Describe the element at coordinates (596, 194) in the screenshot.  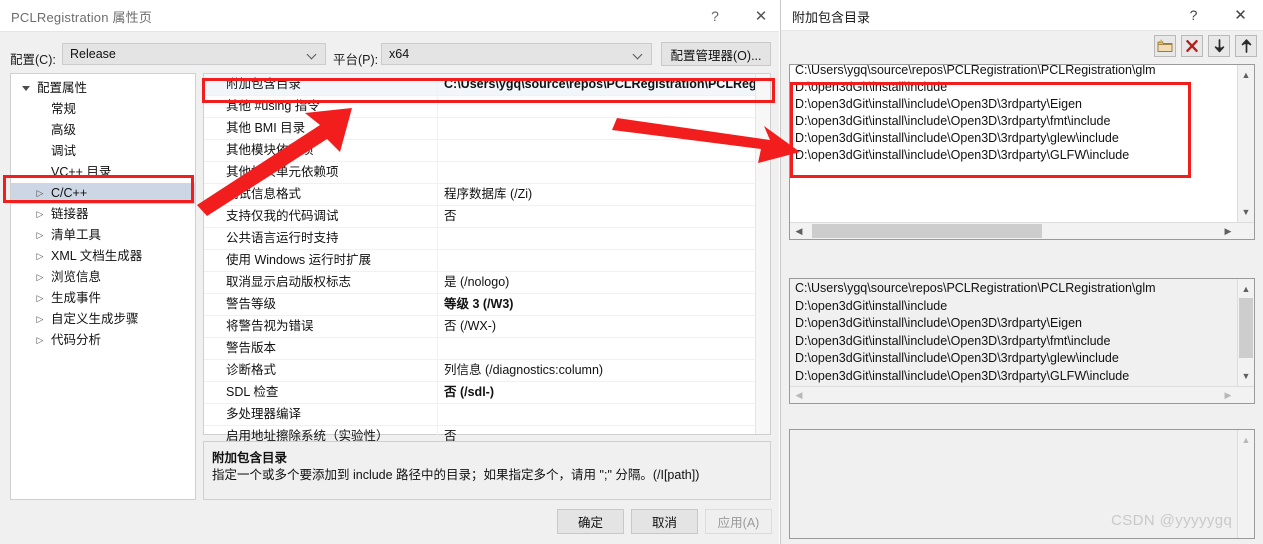
I see `property-value: 程序数据库 (/Zi)` at that location.